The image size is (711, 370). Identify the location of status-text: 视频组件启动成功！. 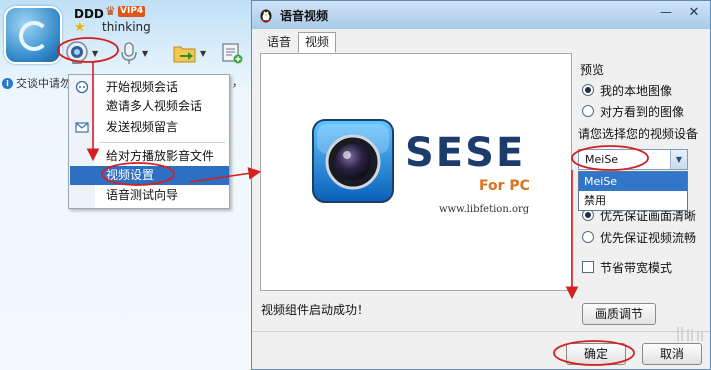
(315, 310).